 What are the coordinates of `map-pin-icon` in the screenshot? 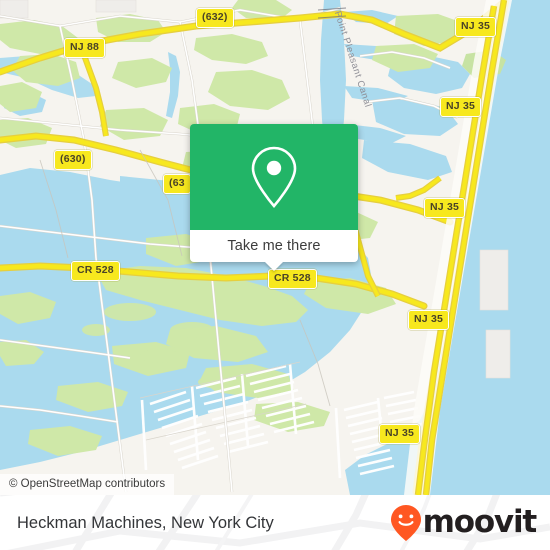 It's located at (274, 177).